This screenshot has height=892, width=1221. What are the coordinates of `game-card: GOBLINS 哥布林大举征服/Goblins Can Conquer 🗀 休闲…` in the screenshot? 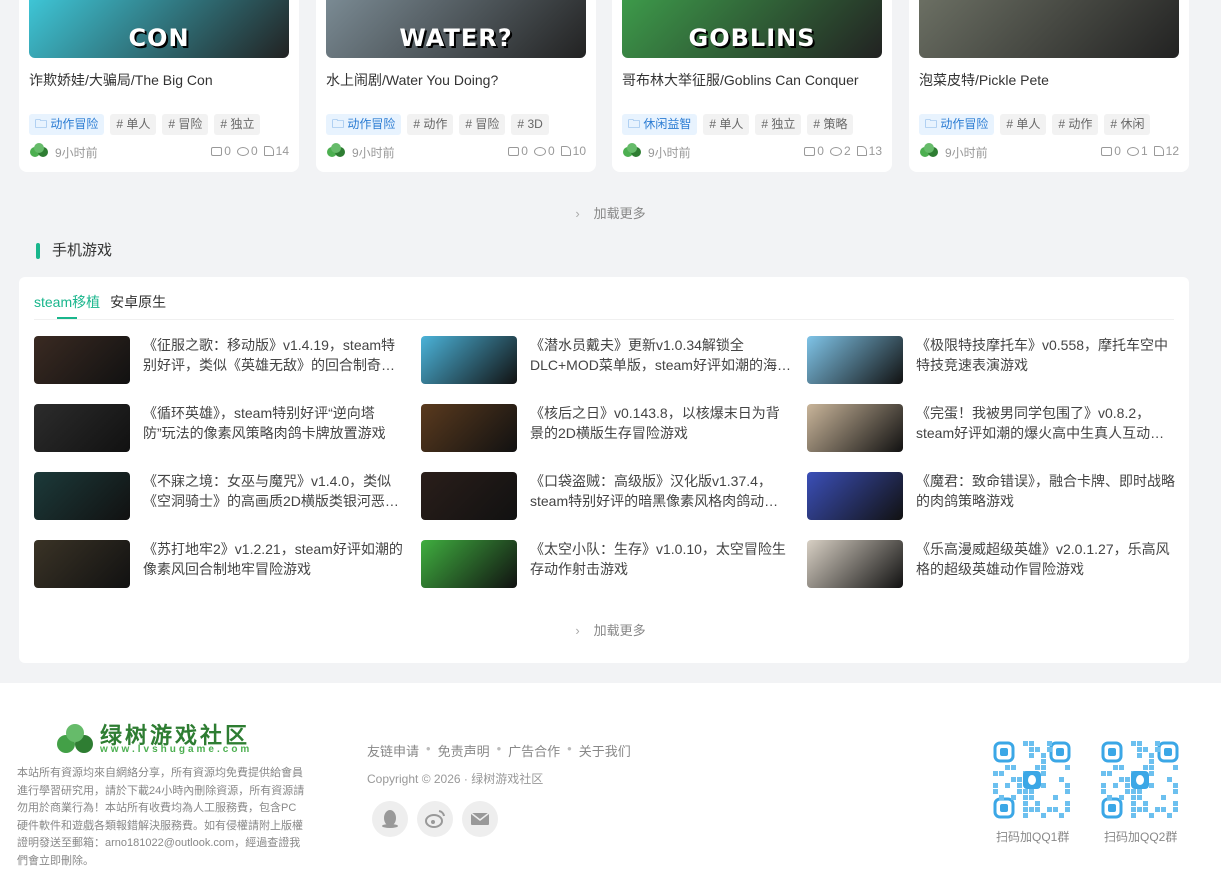 It's located at (752, 86).